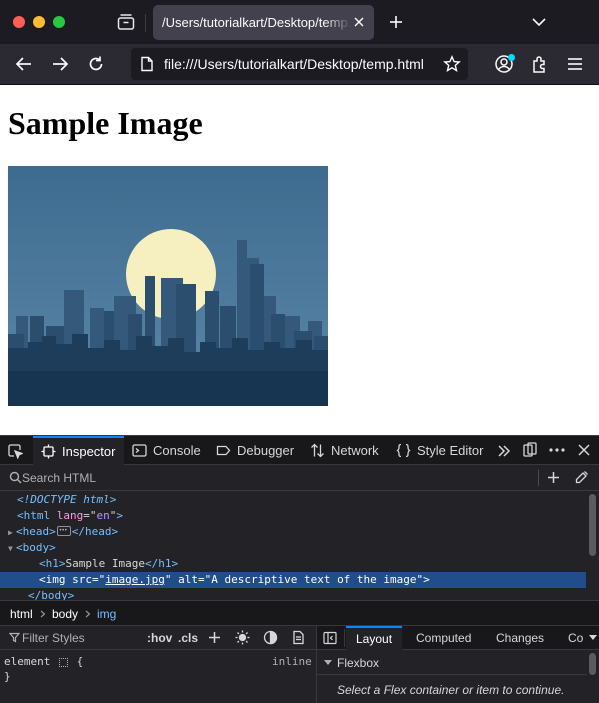 Image resolution: width=599 pixels, height=703 pixels. I want to click on tab-active: /Users/tutorialkart/Desktop/temp.html, so click(263, 22).